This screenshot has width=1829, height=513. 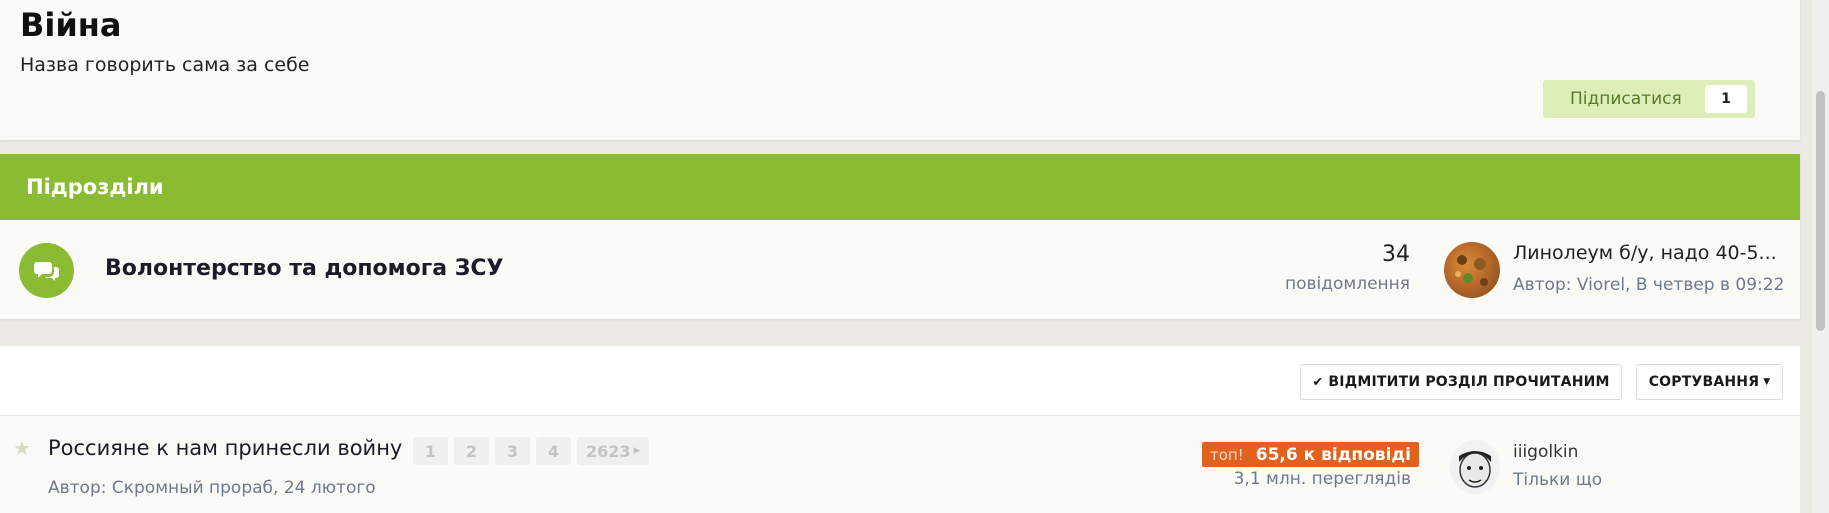 I want to click on last-post-meta: Автор: Viorel, В четвер в 09:22, so click(x=1649, y=285).